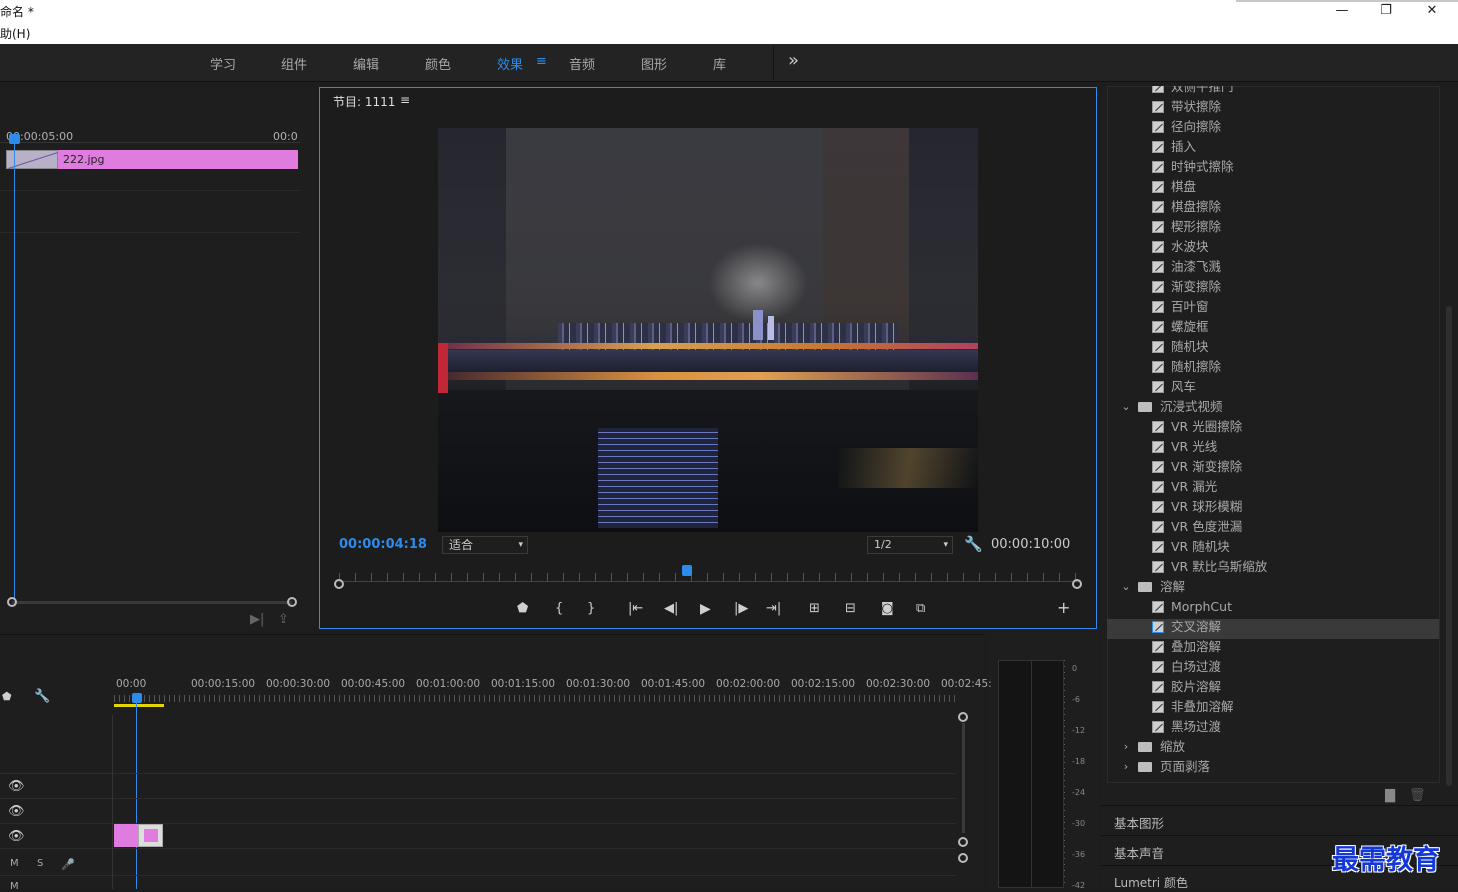 This screenshot has height=892, width=1458. I want to click on effect-item: 插入, so click(1297, 147).